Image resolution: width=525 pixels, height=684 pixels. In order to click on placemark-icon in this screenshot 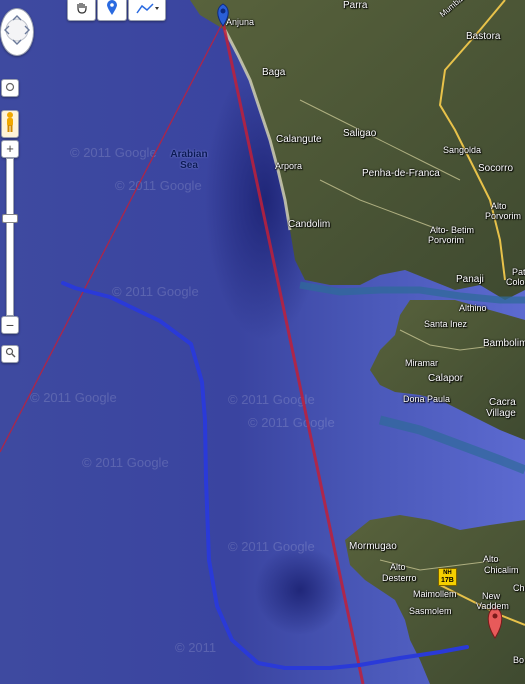, I will do `click(112, 10)`.